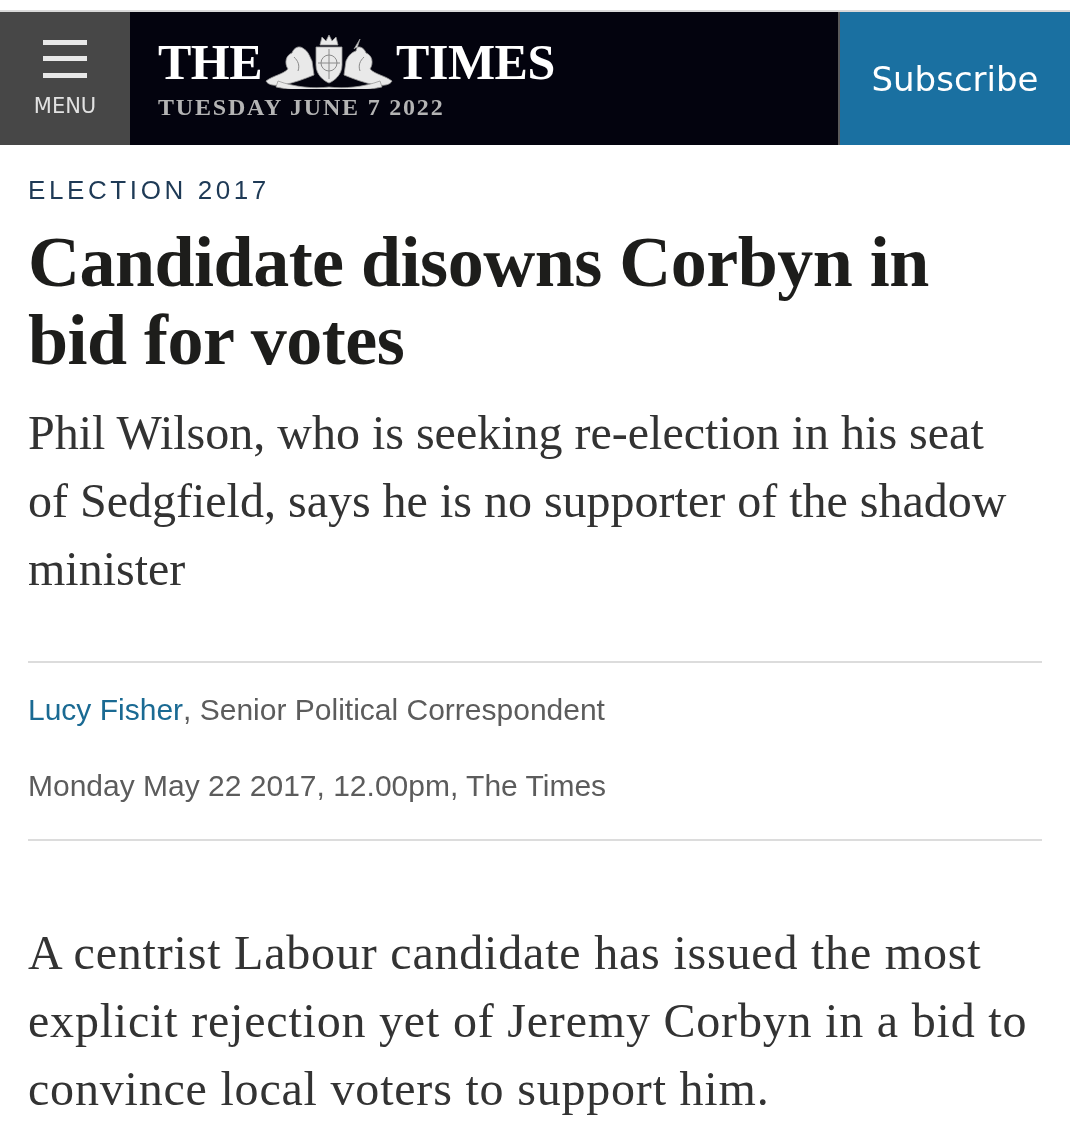 The width and height of the screenshot is (1070, 1143). What do you see at coordinates (394, 710) in the screenshot?
I see `author-role: , Senior Political Correspondent` at bounding box center [394, 710].